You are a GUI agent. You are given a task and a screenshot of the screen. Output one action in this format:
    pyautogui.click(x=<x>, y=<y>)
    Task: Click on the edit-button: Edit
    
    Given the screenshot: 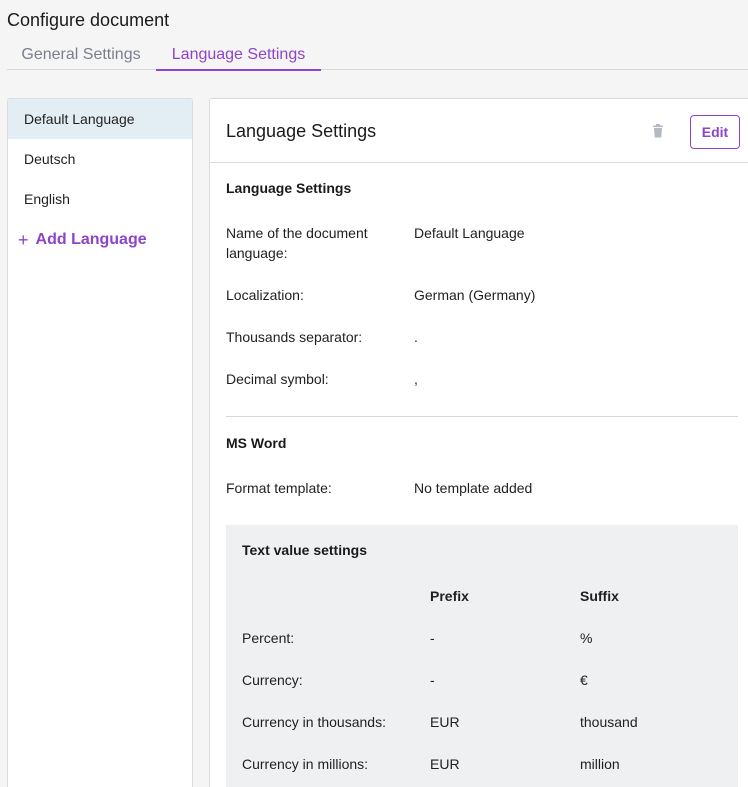 What is the action you would take?
    pyautogui.click(x=715, y=132)
    